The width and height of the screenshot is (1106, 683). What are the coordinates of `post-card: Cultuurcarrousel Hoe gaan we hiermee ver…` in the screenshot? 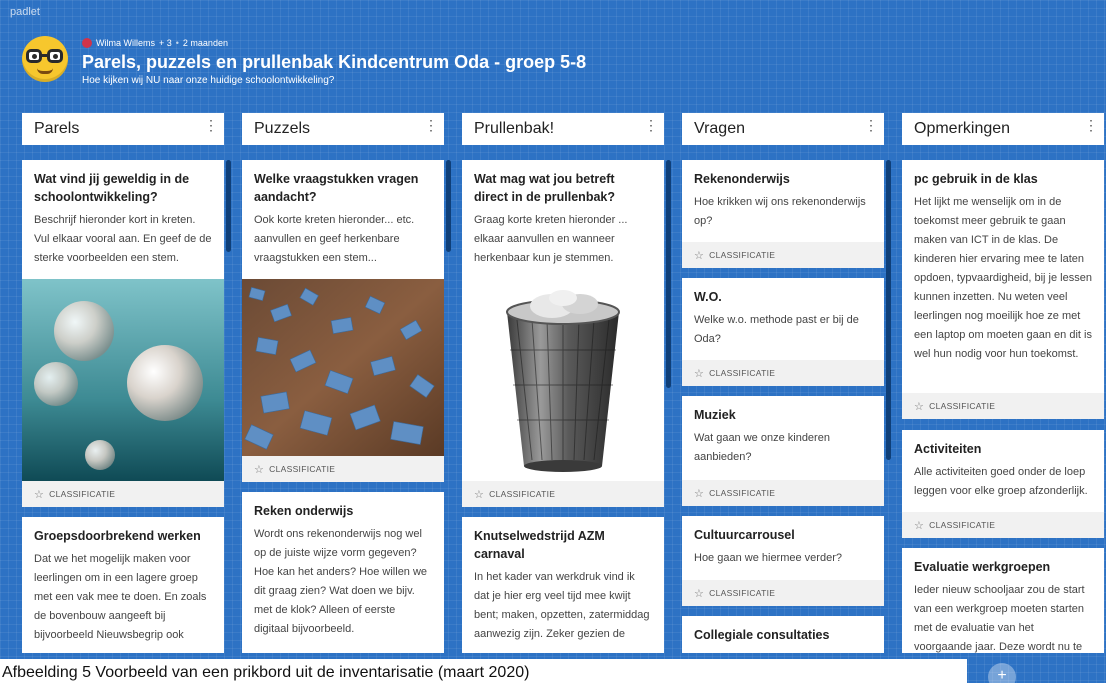 It's located at (783, 561).